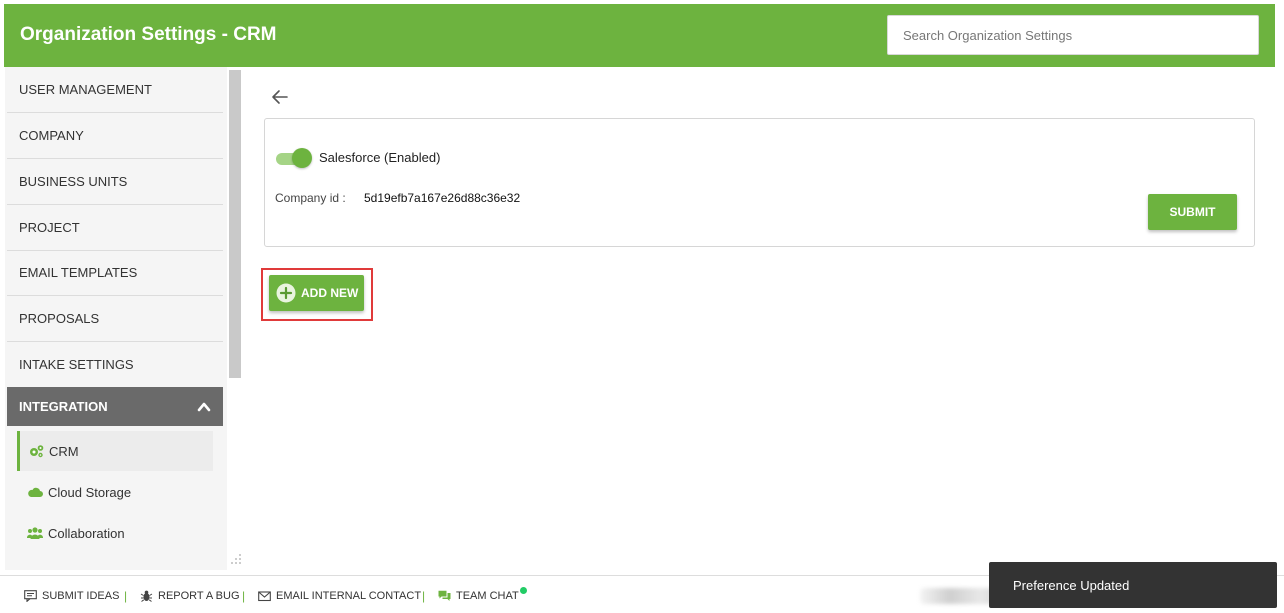  I want to click on toggle-knob, so click(302, 158).